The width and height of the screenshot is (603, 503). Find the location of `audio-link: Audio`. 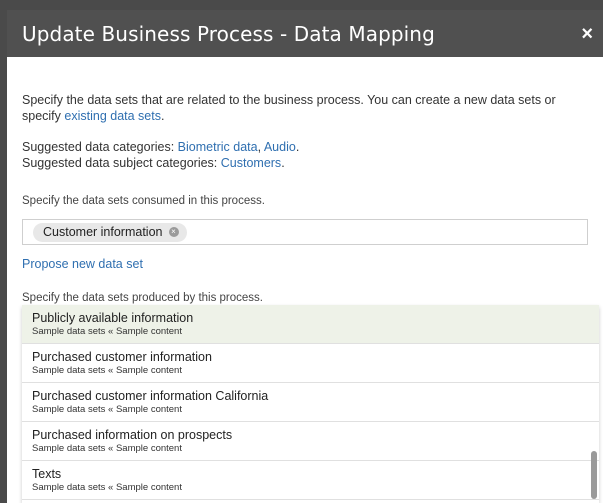

audio-link: Audio is located at coordinates (280, 147).